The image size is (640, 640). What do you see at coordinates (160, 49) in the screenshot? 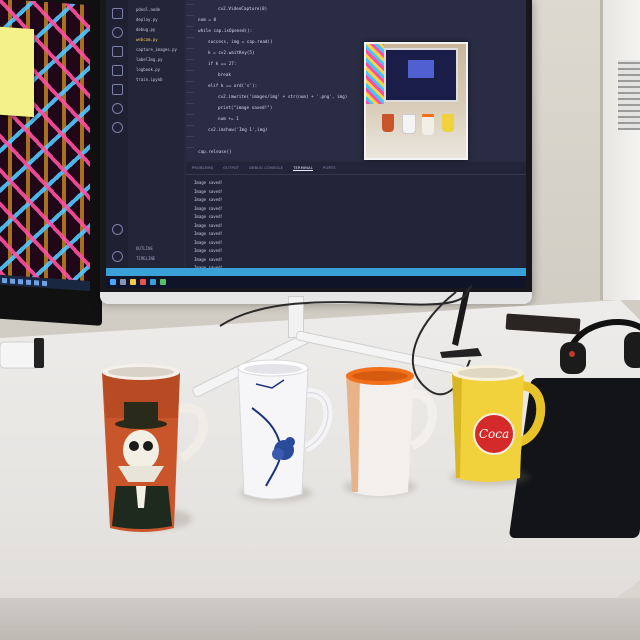
I see `explorer-file: capture_images.py` at bounding box center [160, 49].